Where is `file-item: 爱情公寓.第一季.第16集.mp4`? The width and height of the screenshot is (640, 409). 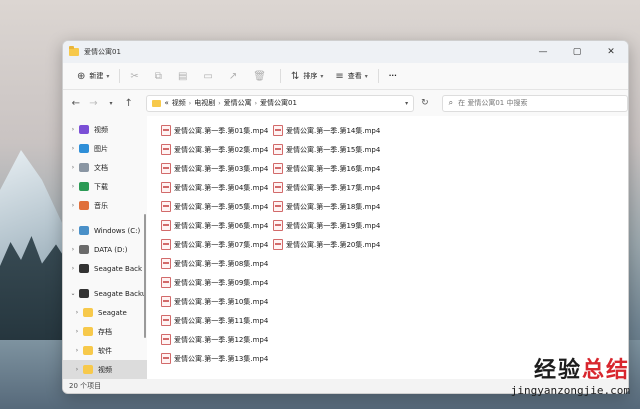
file-item: 爱情公寓.第一季.第16集.mp4 is located at coordinates (329, 168).